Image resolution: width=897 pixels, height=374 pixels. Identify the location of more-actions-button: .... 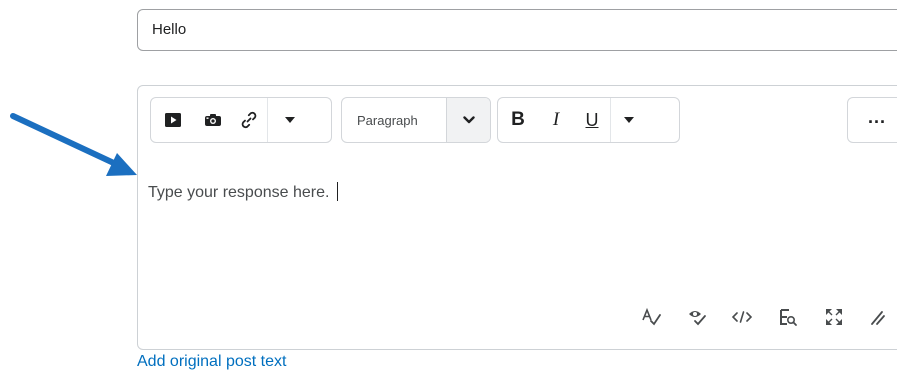
(872, 120).